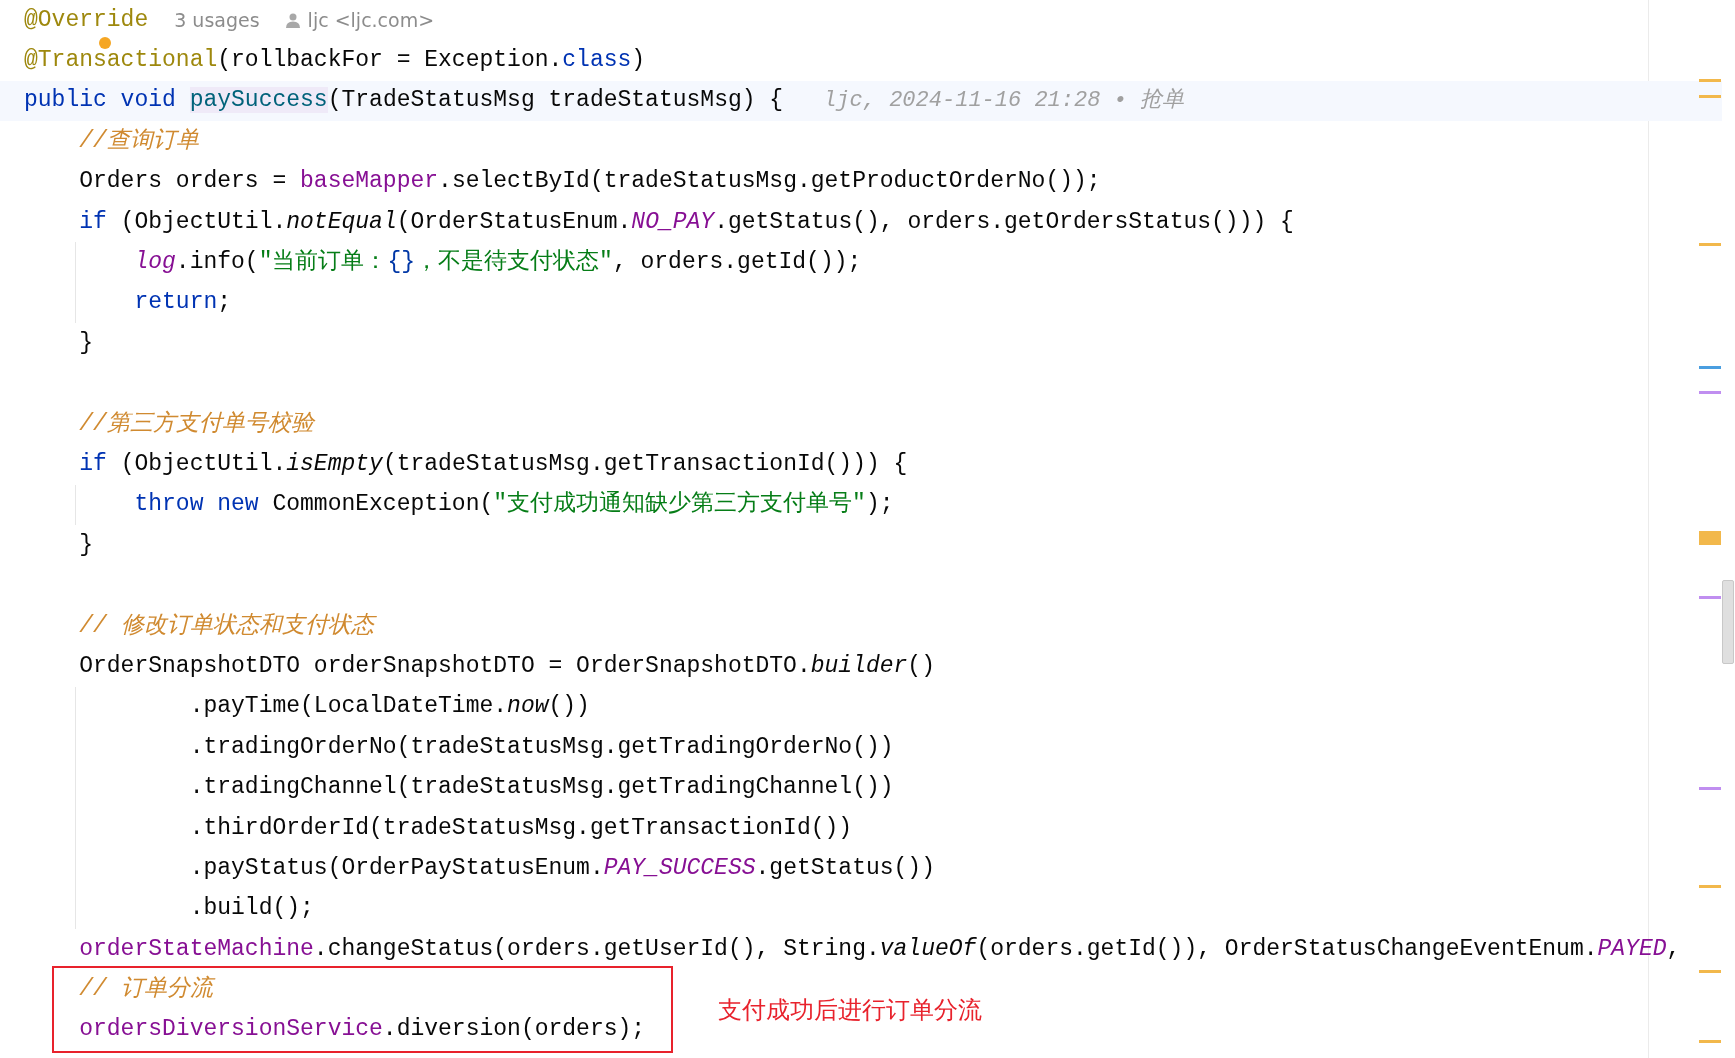 This screenshot has width=1735, height=1058. I want to click on code-line: @Transactional(rollbackFor = Exception.class), so click(335, 61).